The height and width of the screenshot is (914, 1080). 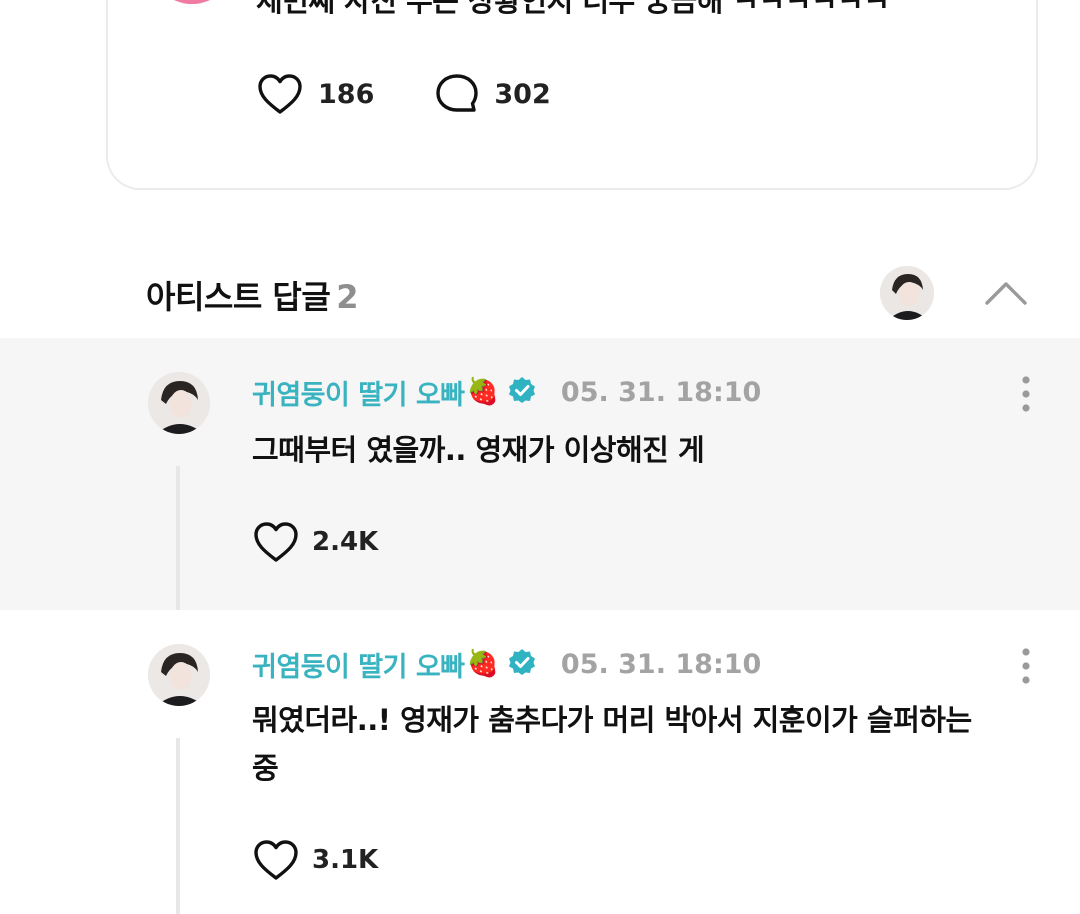 I want to click on chevron-up-icon, so click(x=1006, y=293).